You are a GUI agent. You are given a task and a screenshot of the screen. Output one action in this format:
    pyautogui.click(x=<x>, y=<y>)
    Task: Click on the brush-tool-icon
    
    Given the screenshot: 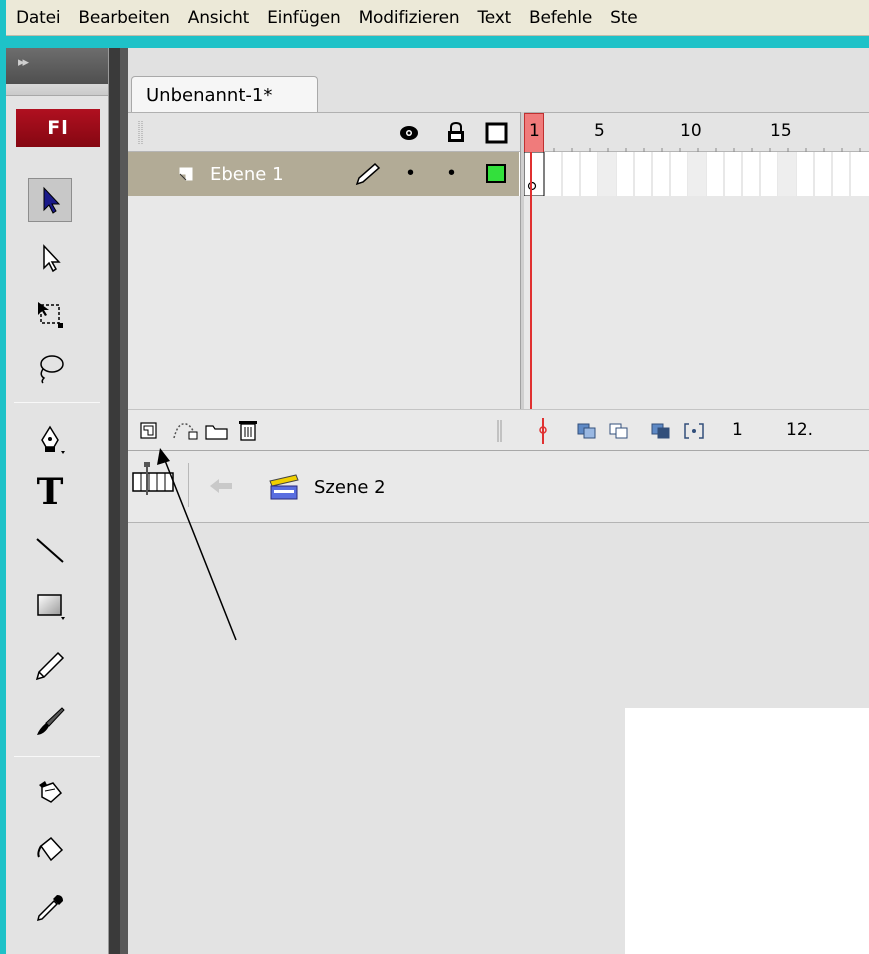 What is the action you would take?
    pyautogui.click(x=51, y=721)
    